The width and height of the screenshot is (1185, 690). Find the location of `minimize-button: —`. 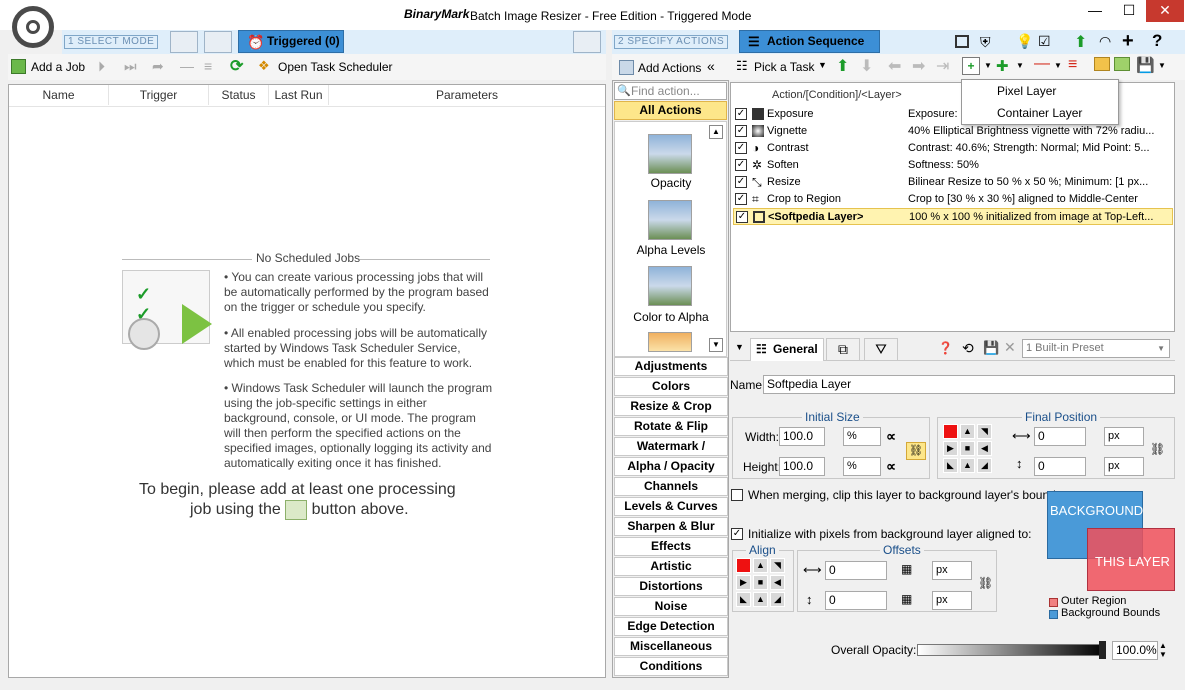

minimize-button: — is located at coordinates (1095, 11).